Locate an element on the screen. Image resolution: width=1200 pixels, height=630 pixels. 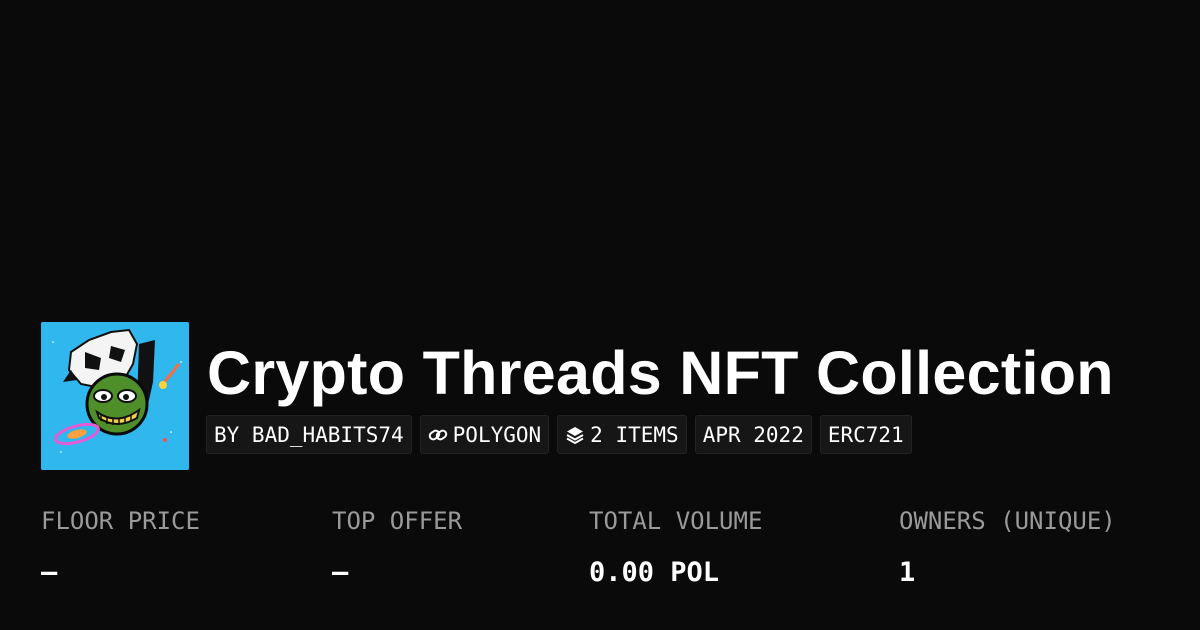
creator-tag: BY BAD_HABITS74 is located at coordinates (309, 434).